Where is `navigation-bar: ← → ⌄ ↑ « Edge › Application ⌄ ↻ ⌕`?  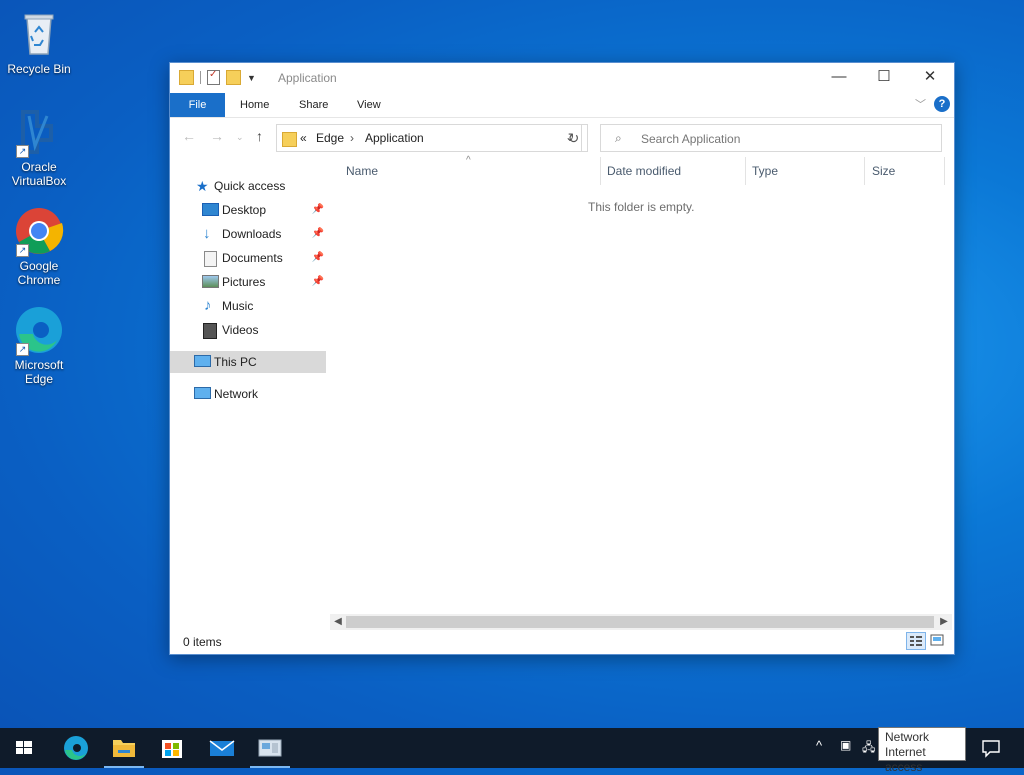 navigation-bar: ← → ⌄ ↑ « Edge › Application ⌄ ↻ ⌕ is located at coordinates (562, 137).